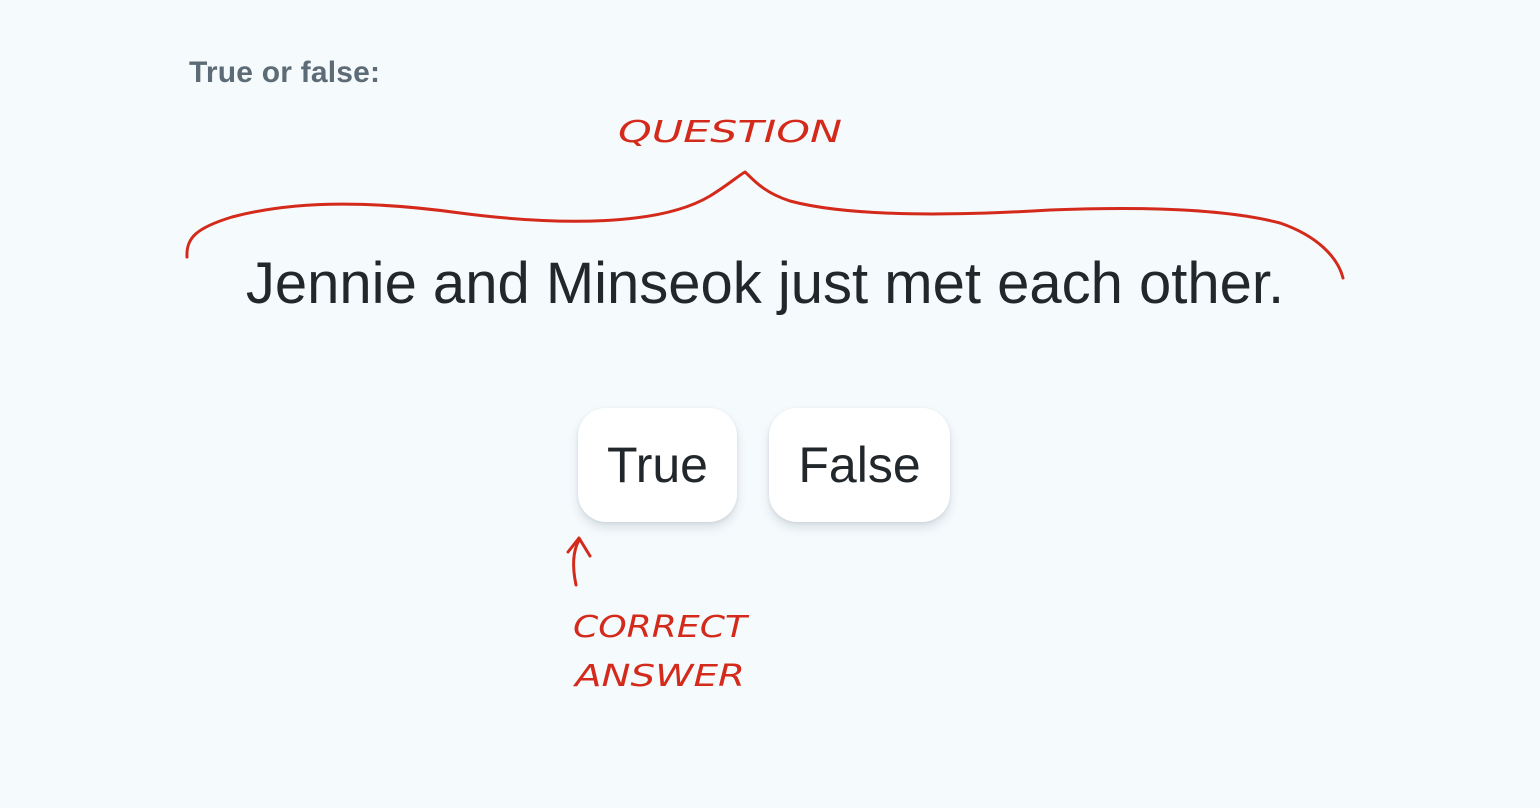 The height and width of the screenshot is (808, 1540). Describe the element at coordinates (579, 561) in the screenshot. I see `correct-answer-arrow` at that location.